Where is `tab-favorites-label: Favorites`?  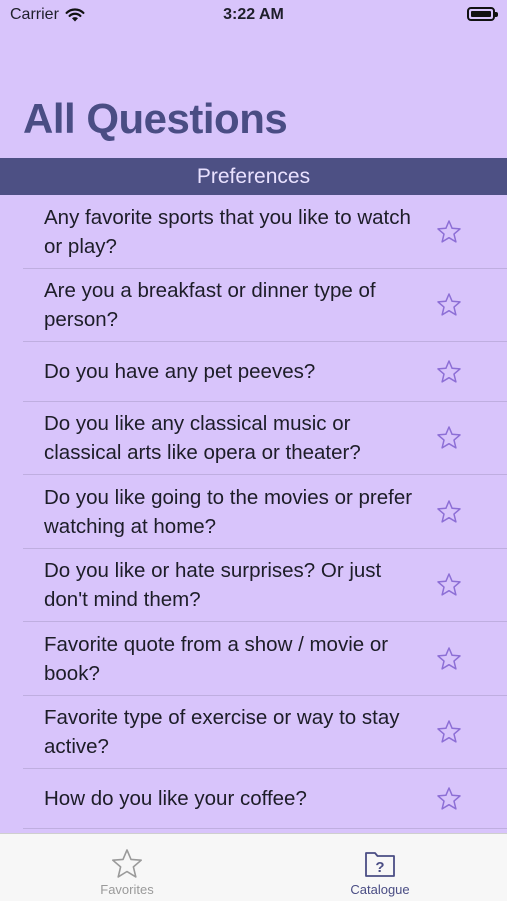
tab-favorites-label: Favorites is located at coordinates (127, 889).